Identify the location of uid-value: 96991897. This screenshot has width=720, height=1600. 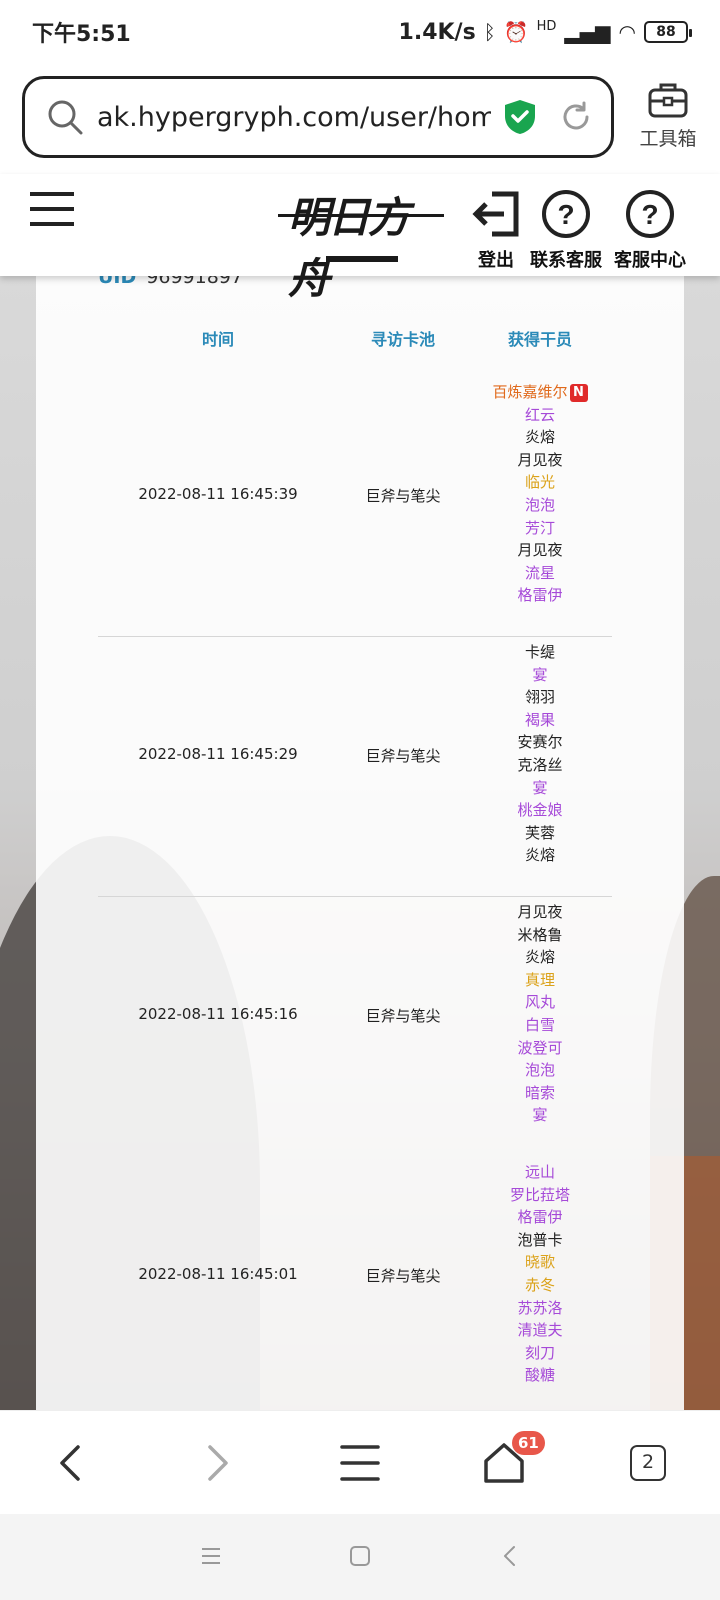
(194, 282).